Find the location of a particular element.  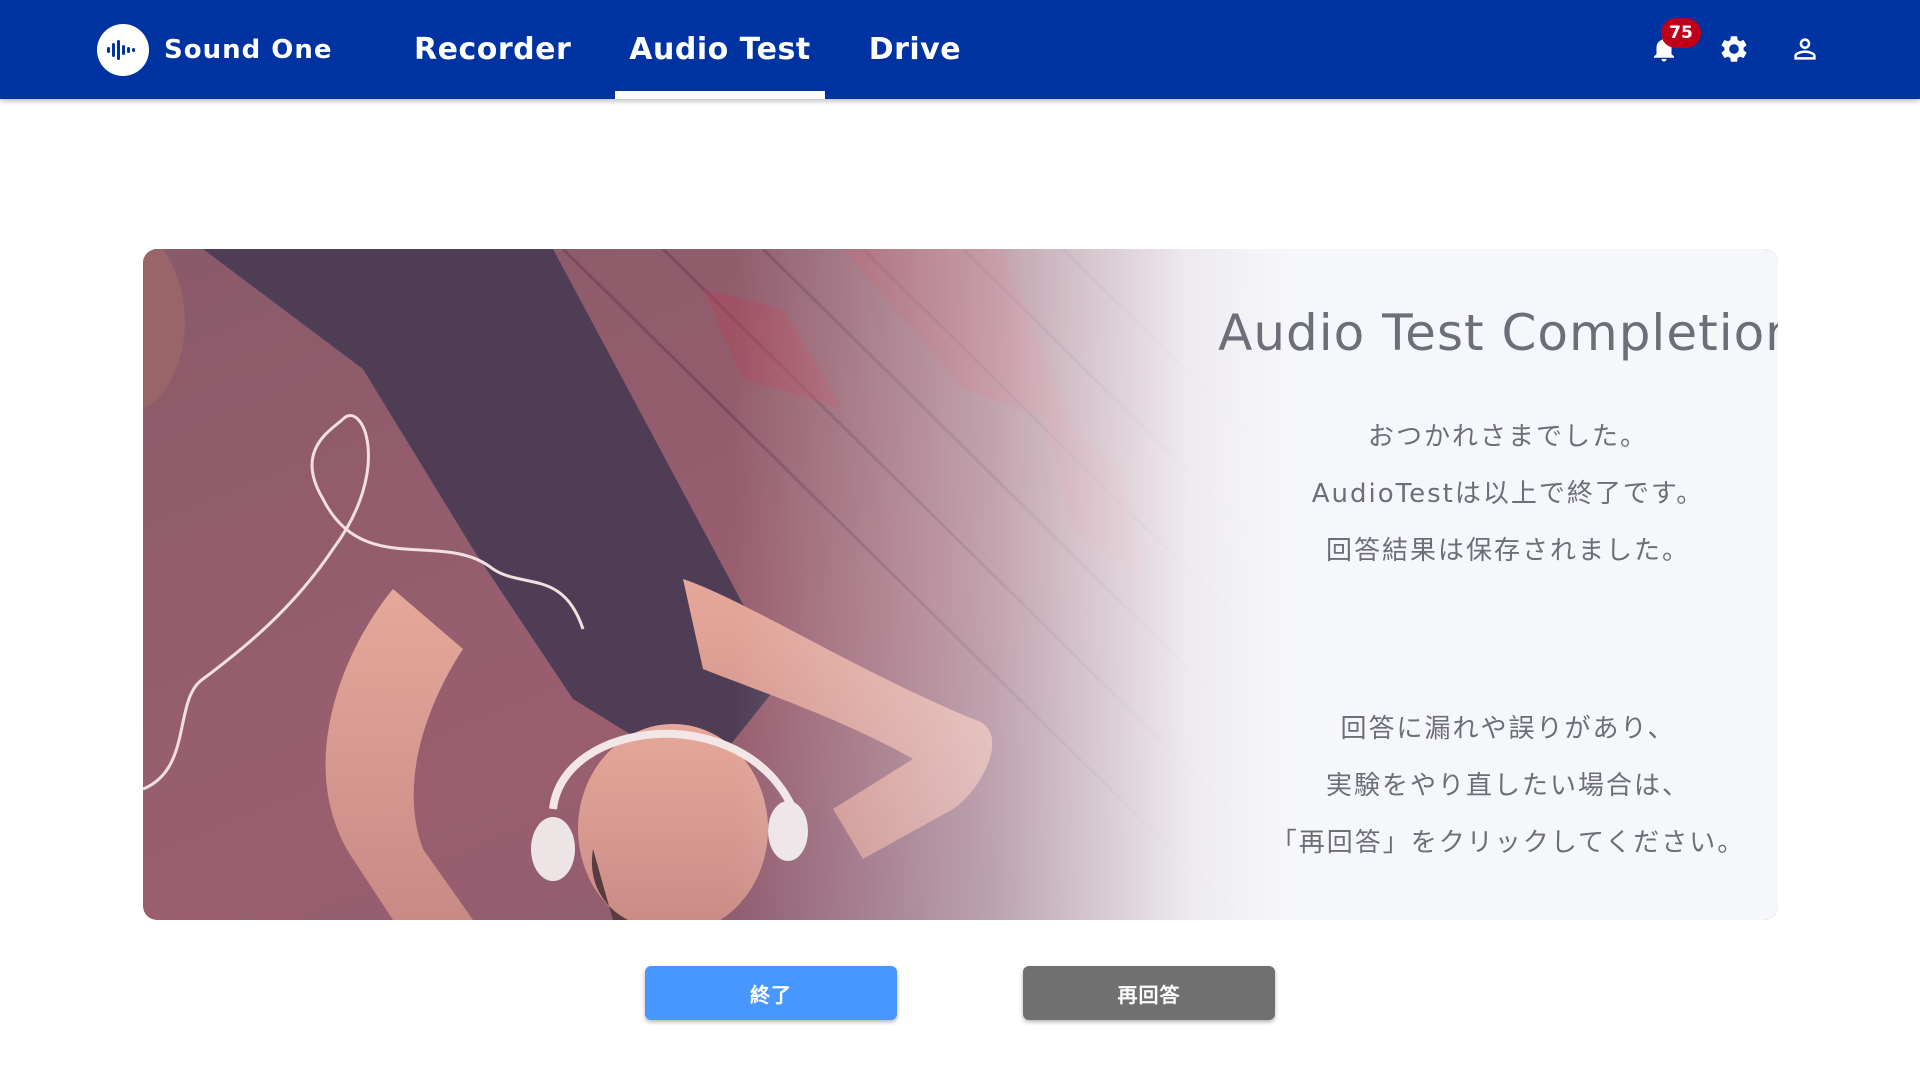

settings-button is located at coordinates (1734, 49).